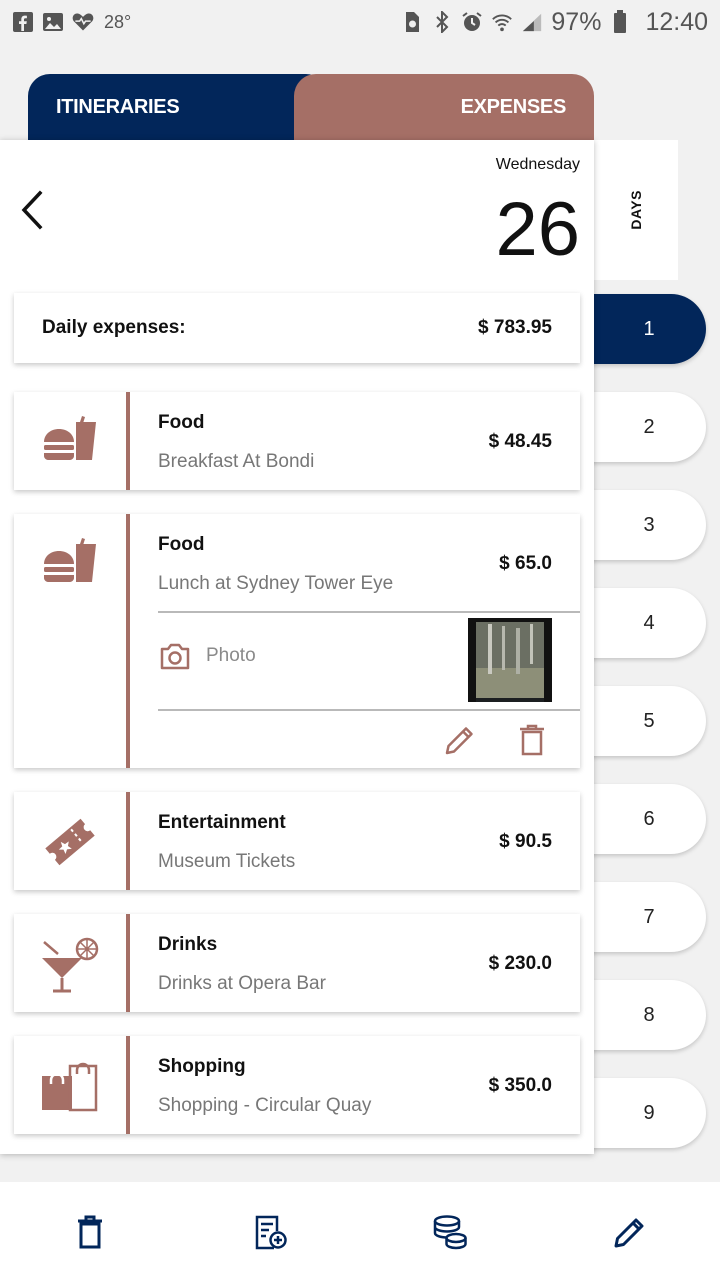  I want to click on photo-label: Photo, so click(231, 655).